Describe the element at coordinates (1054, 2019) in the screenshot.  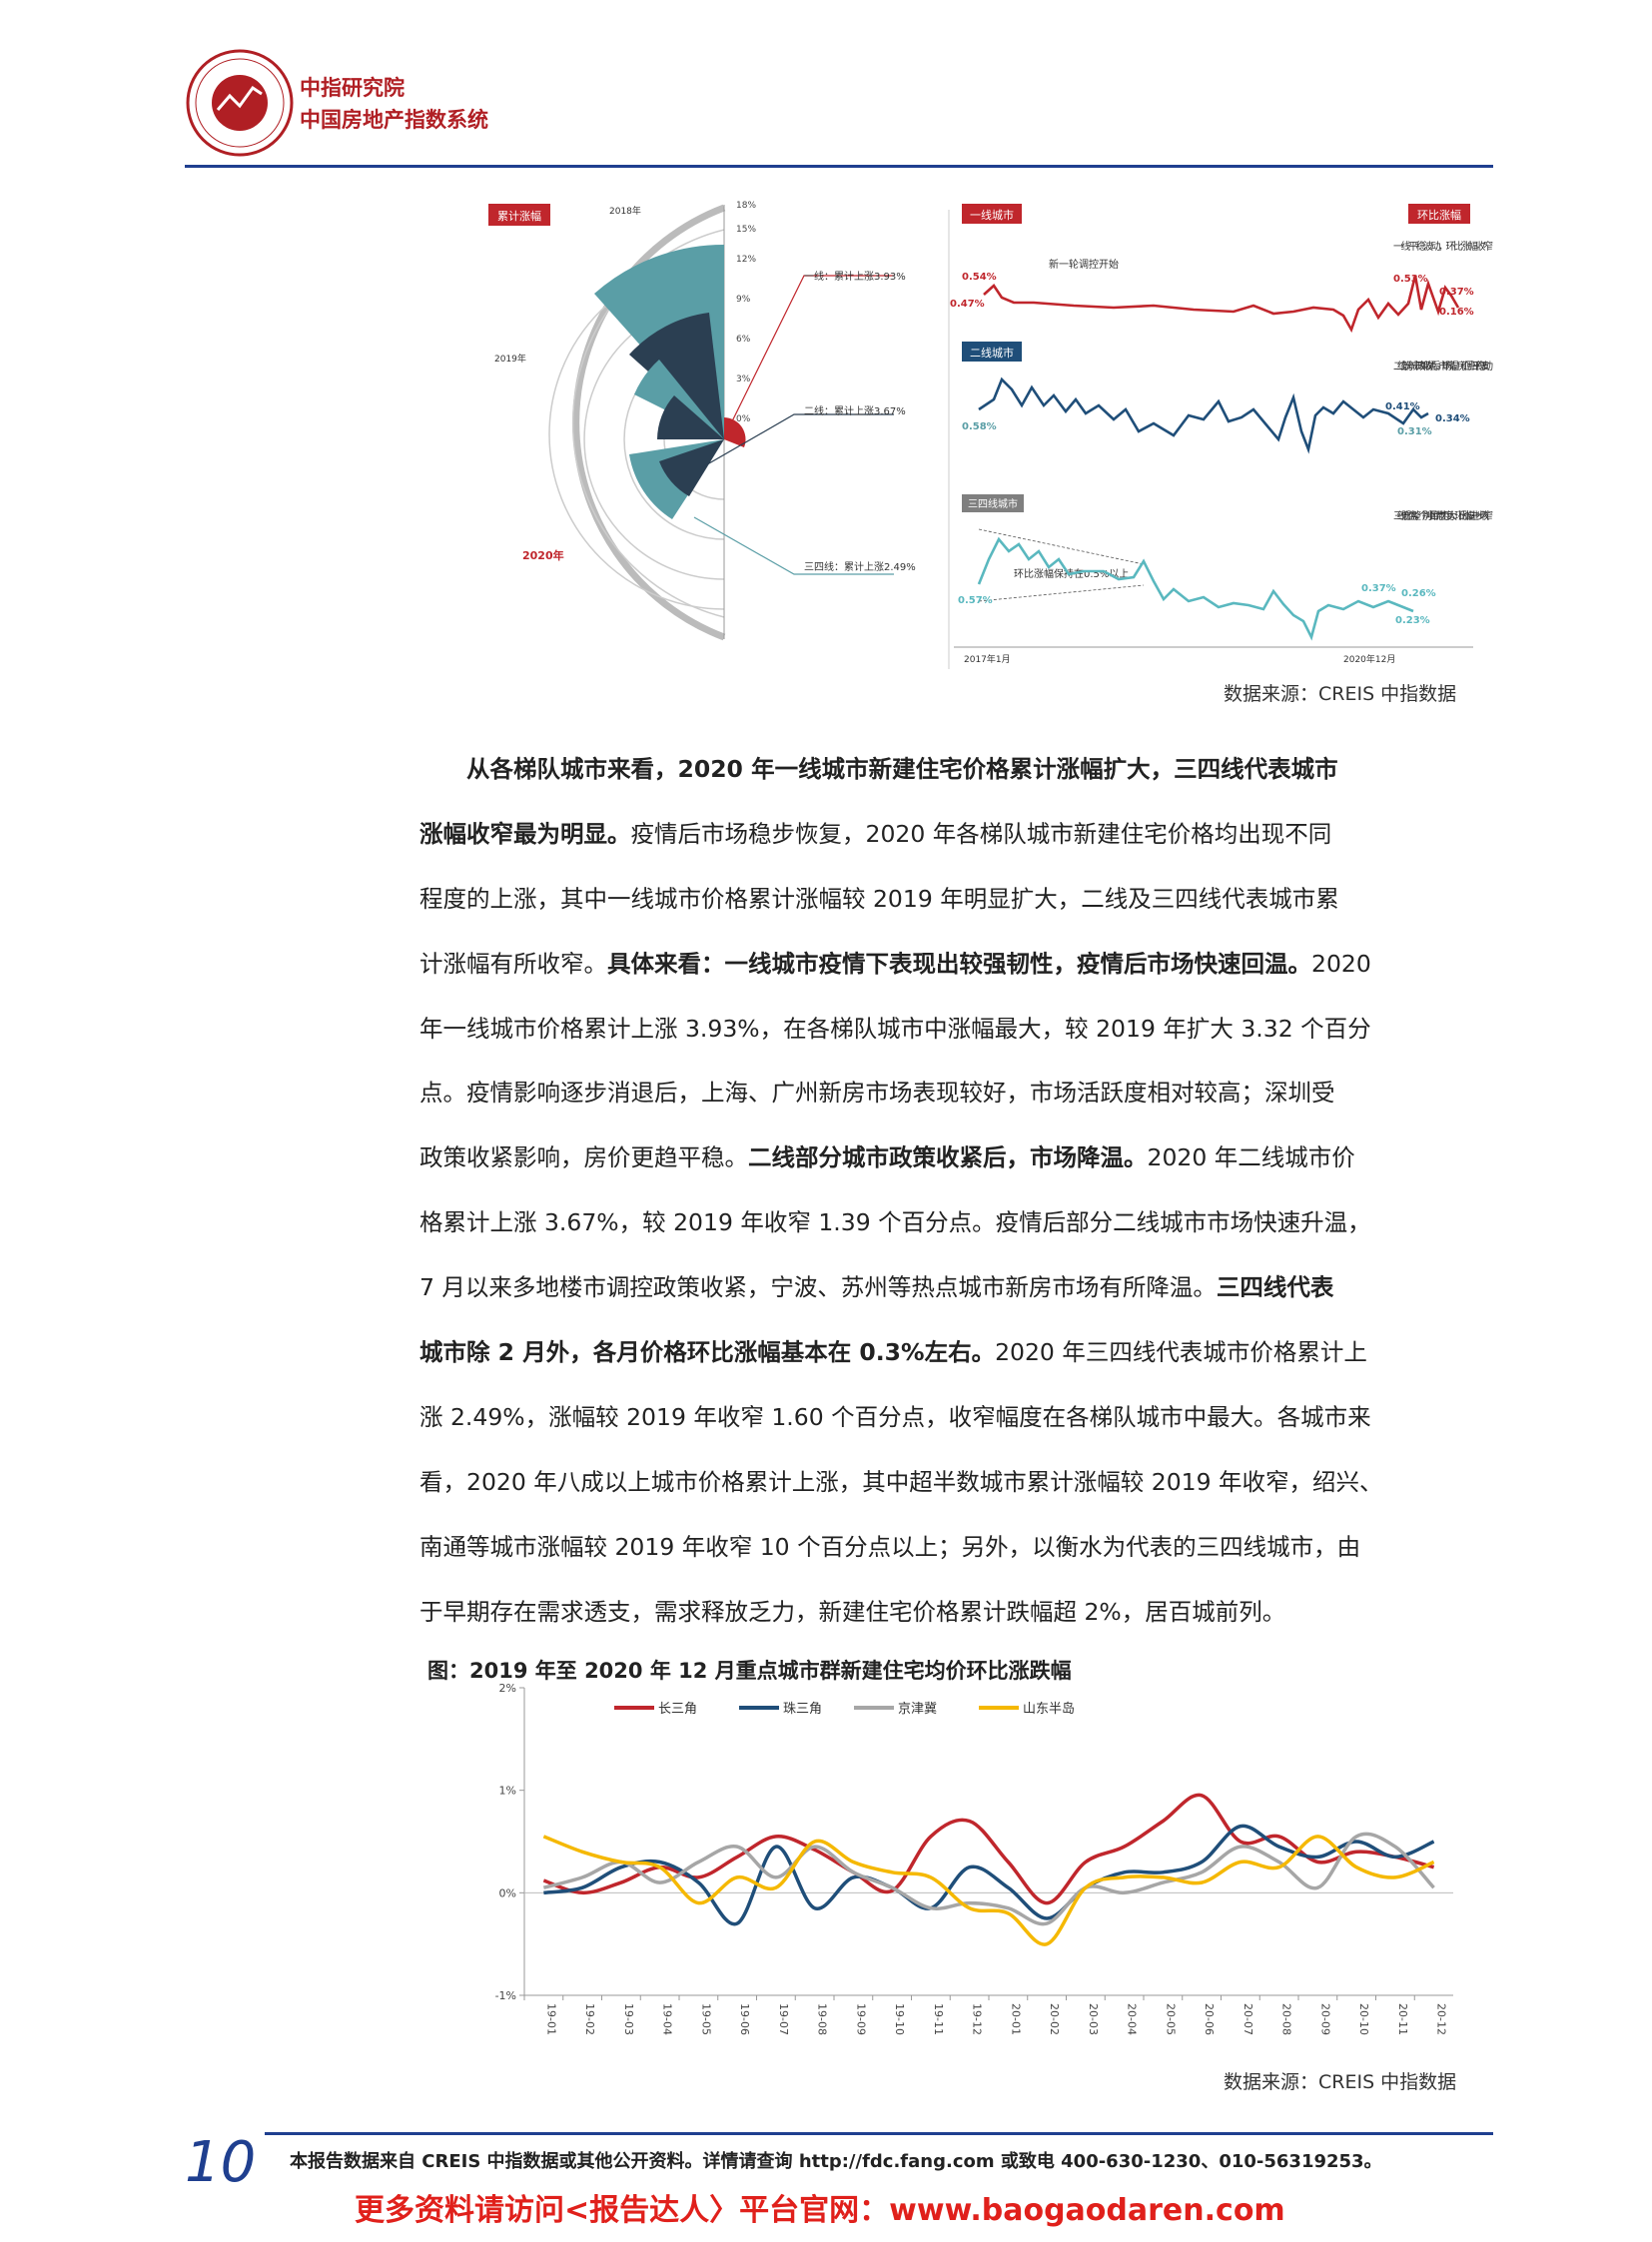
I see `x-tick-label: 20-02` at that location.